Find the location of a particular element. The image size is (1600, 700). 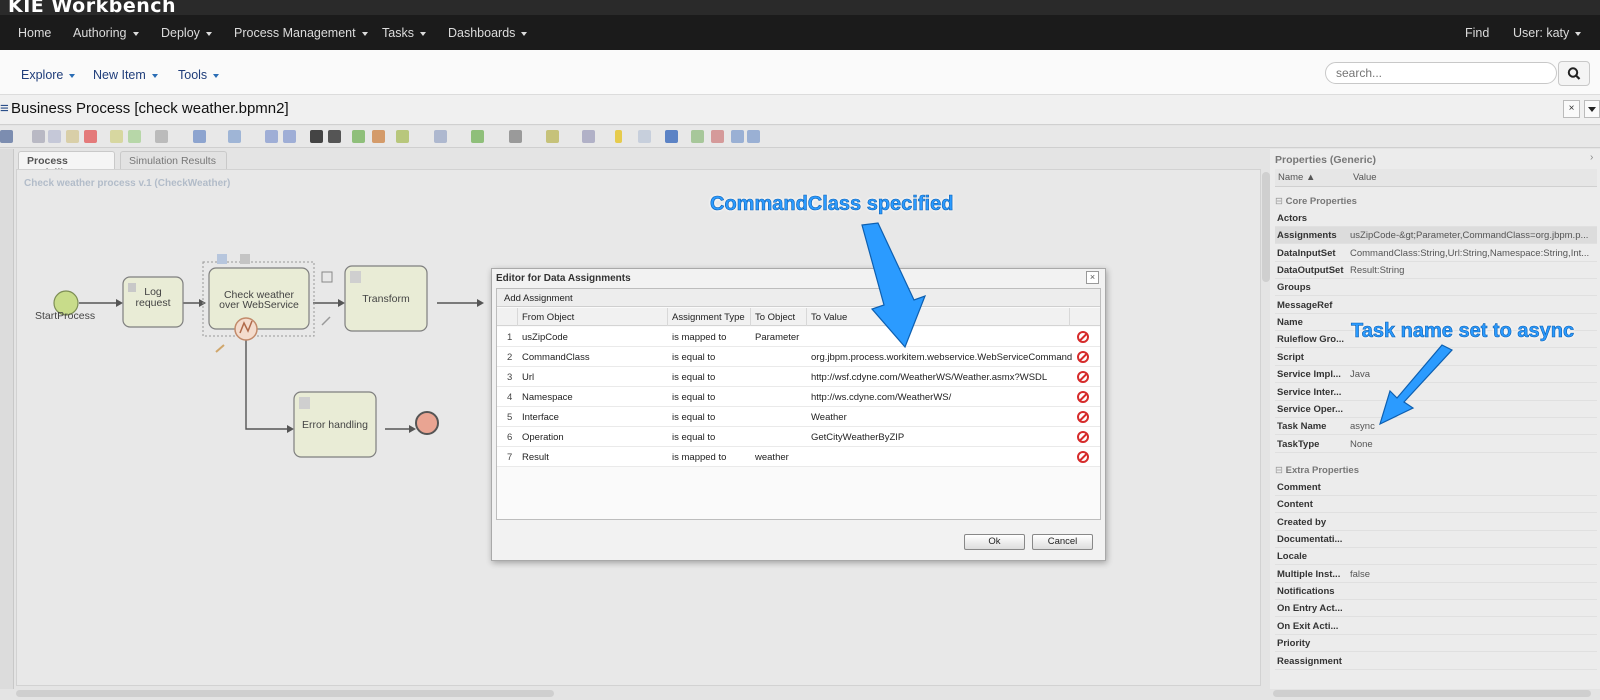

nav-find: Find is located at coordinates (1477, 33).